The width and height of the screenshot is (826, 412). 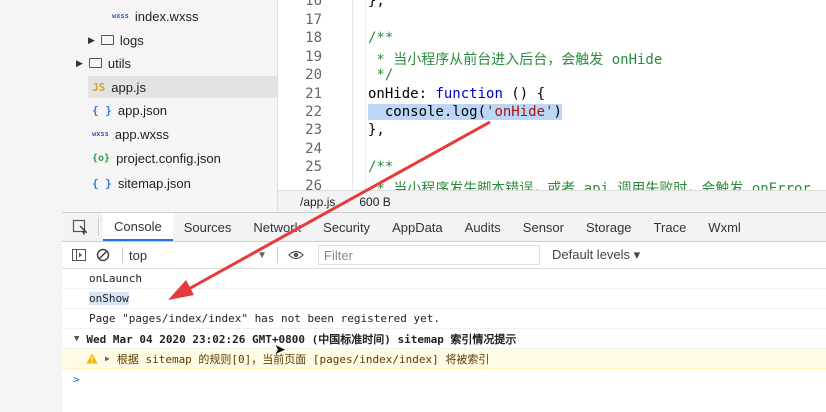 I want to click on file-path: /app.js, so click(x=318, y=202).